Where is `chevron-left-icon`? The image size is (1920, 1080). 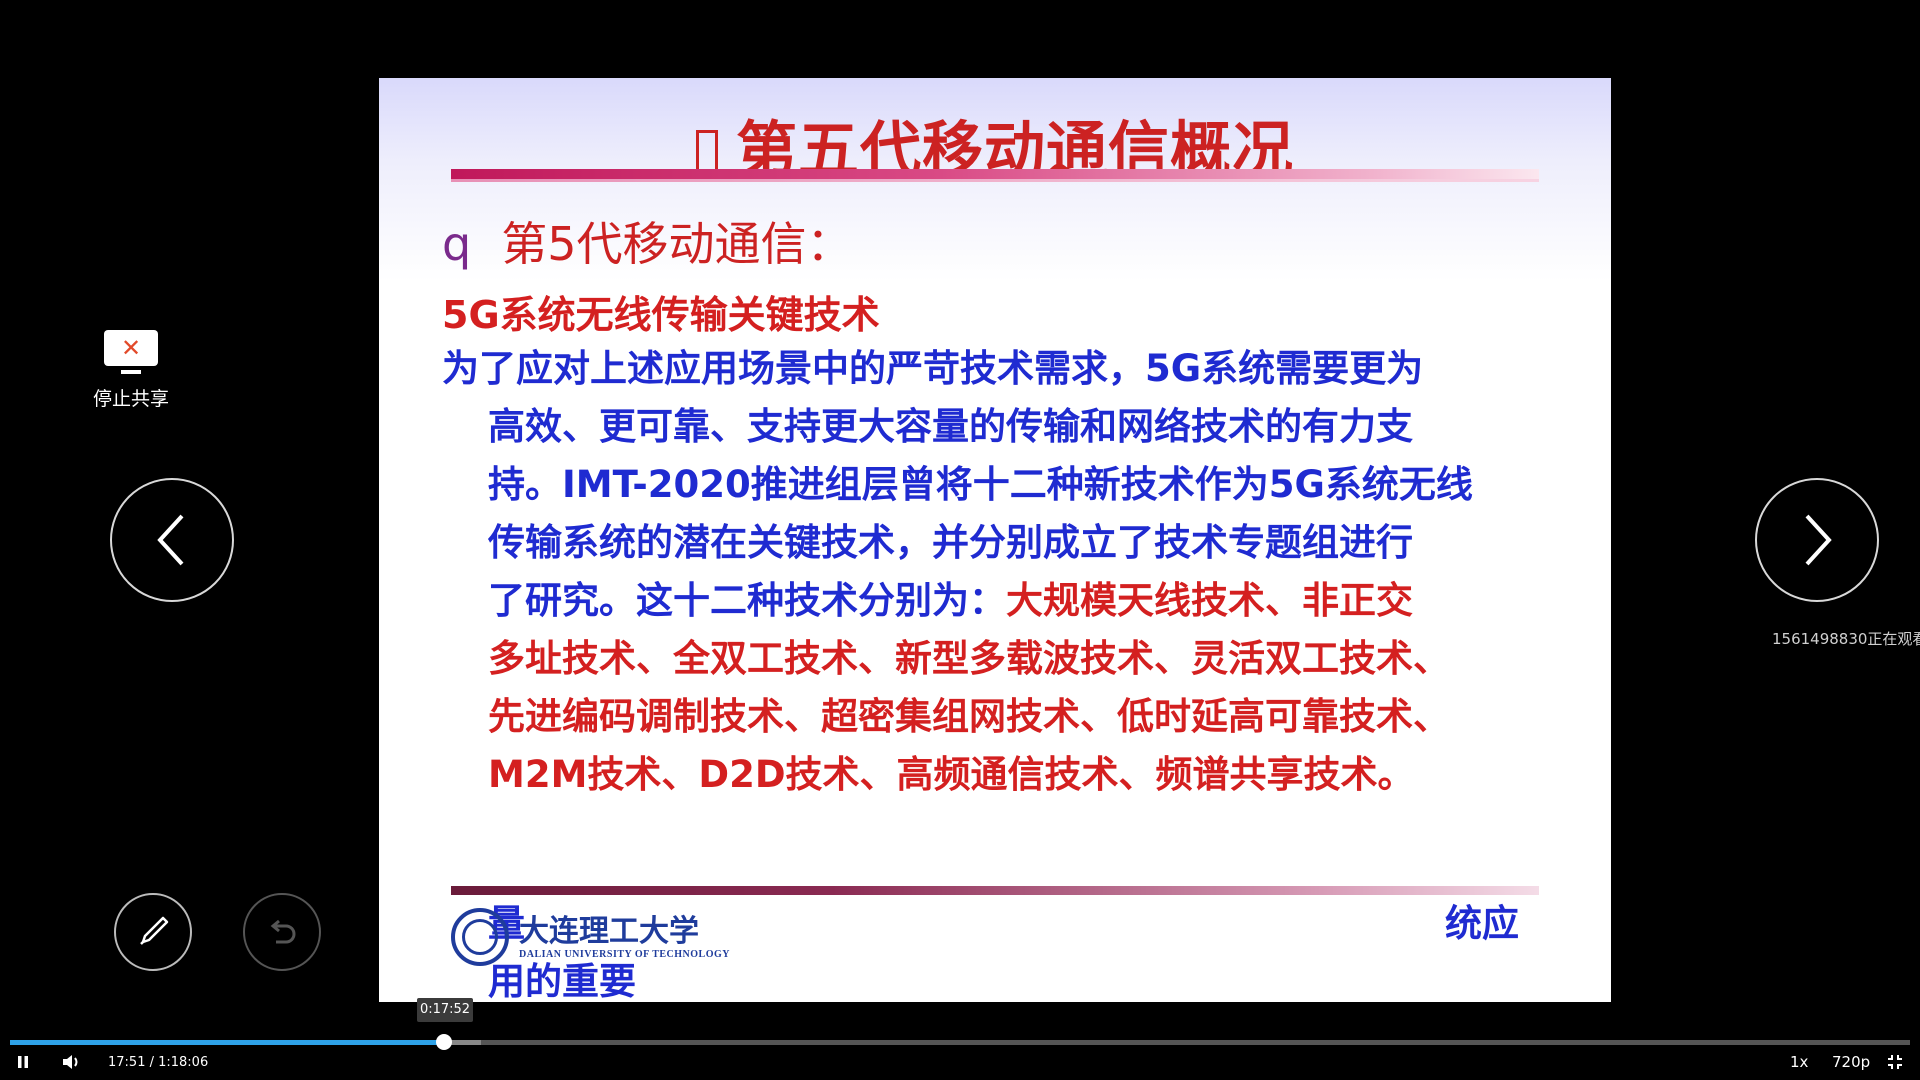 chevron-left-icon is located at coordinates (170, 540).